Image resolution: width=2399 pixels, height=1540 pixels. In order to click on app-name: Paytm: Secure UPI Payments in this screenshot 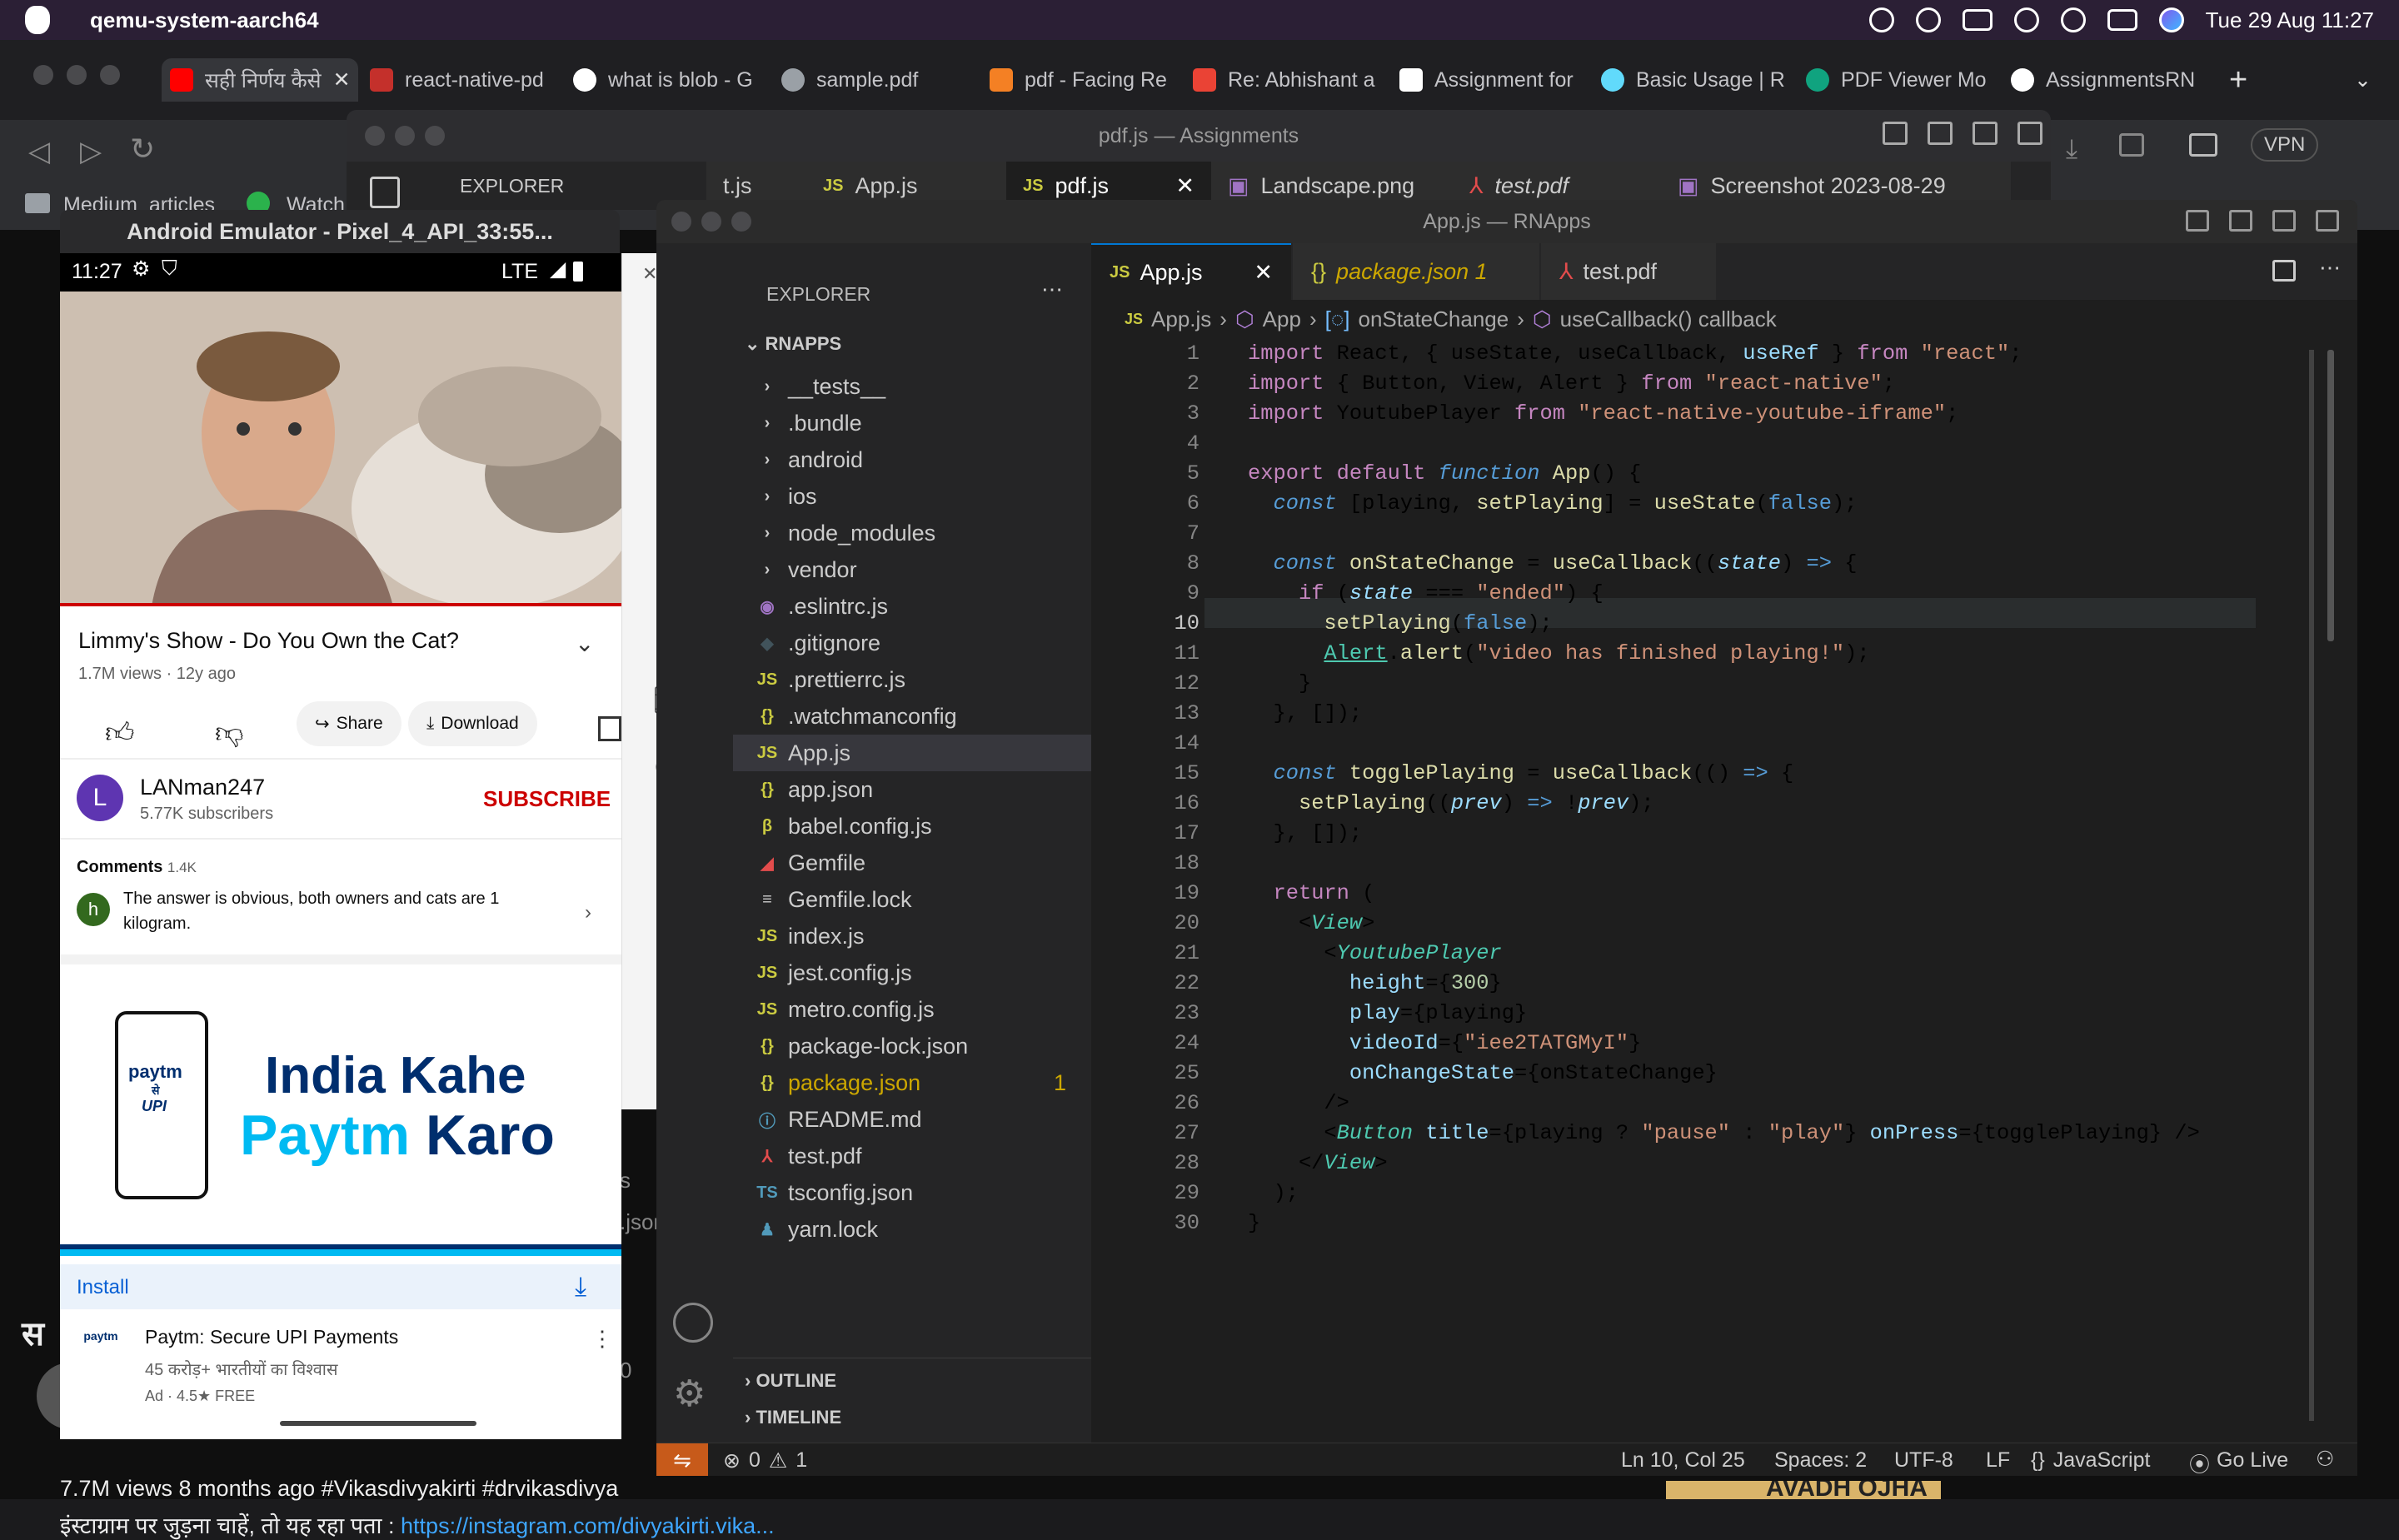, I will do `click(271, 1337)`.